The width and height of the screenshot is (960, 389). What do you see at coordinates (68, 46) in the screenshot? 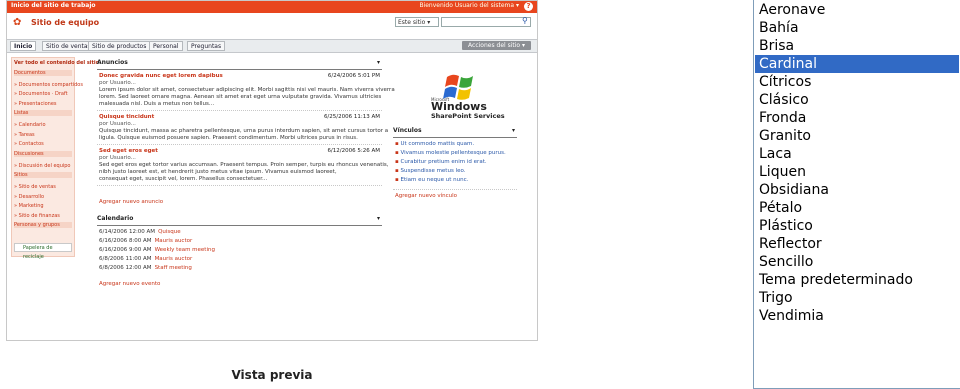
I see `preview-tab: Sitio de ventas` at bounding box center [68, 46].